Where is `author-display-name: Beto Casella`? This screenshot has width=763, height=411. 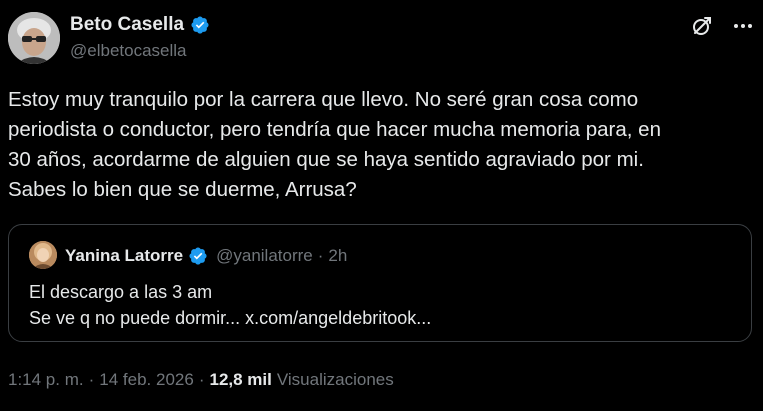 author-display-name: Beto Casella is located at coordinates (127, 25).